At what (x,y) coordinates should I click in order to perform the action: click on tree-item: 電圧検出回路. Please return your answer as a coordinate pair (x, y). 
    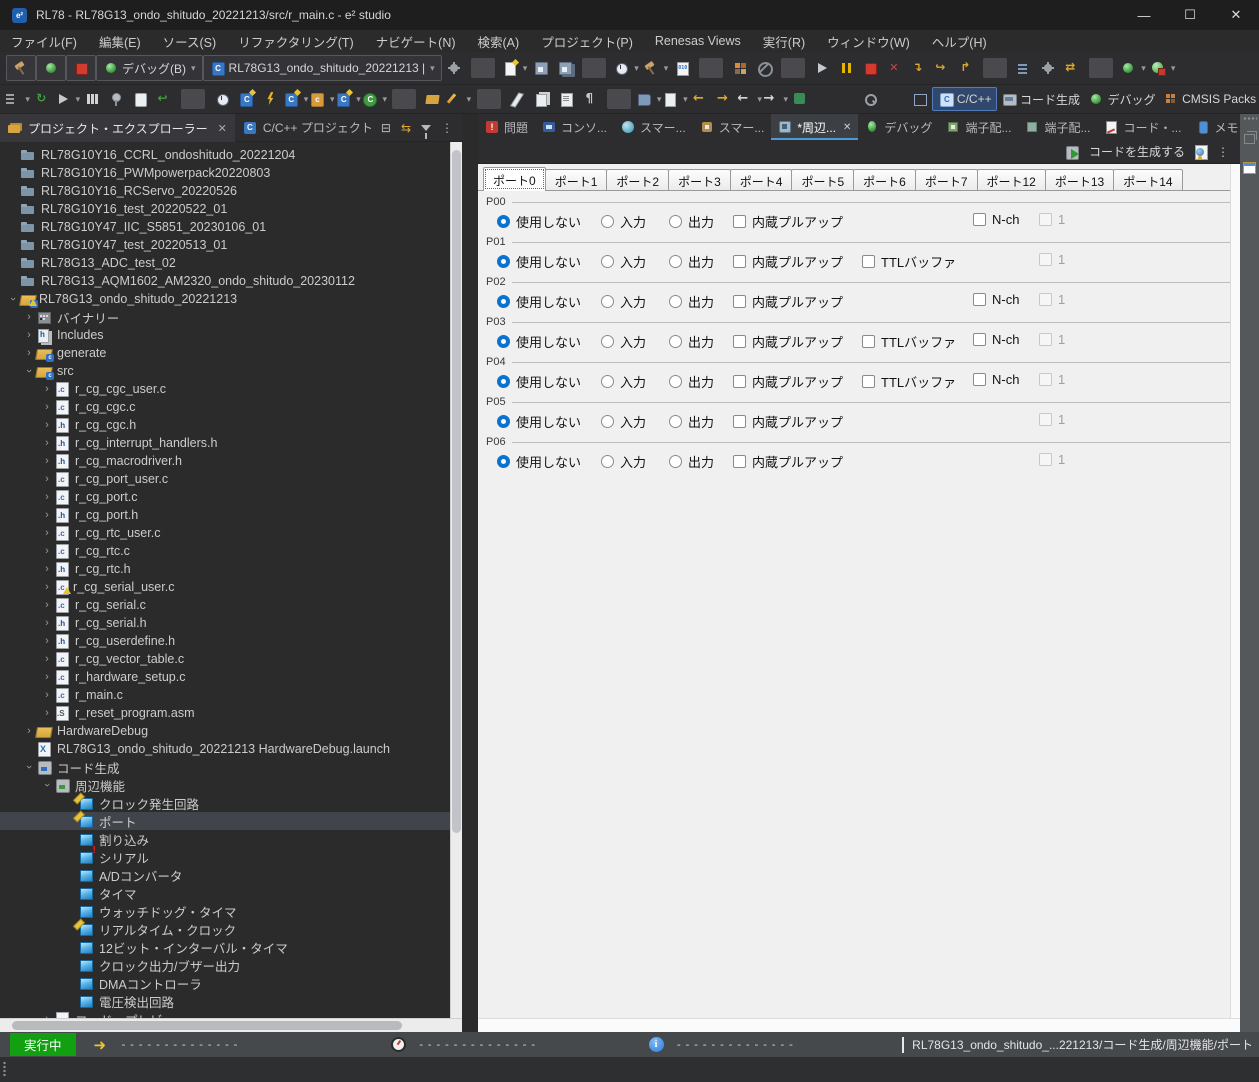
    Looking at the image, I should click on (225, 1001).